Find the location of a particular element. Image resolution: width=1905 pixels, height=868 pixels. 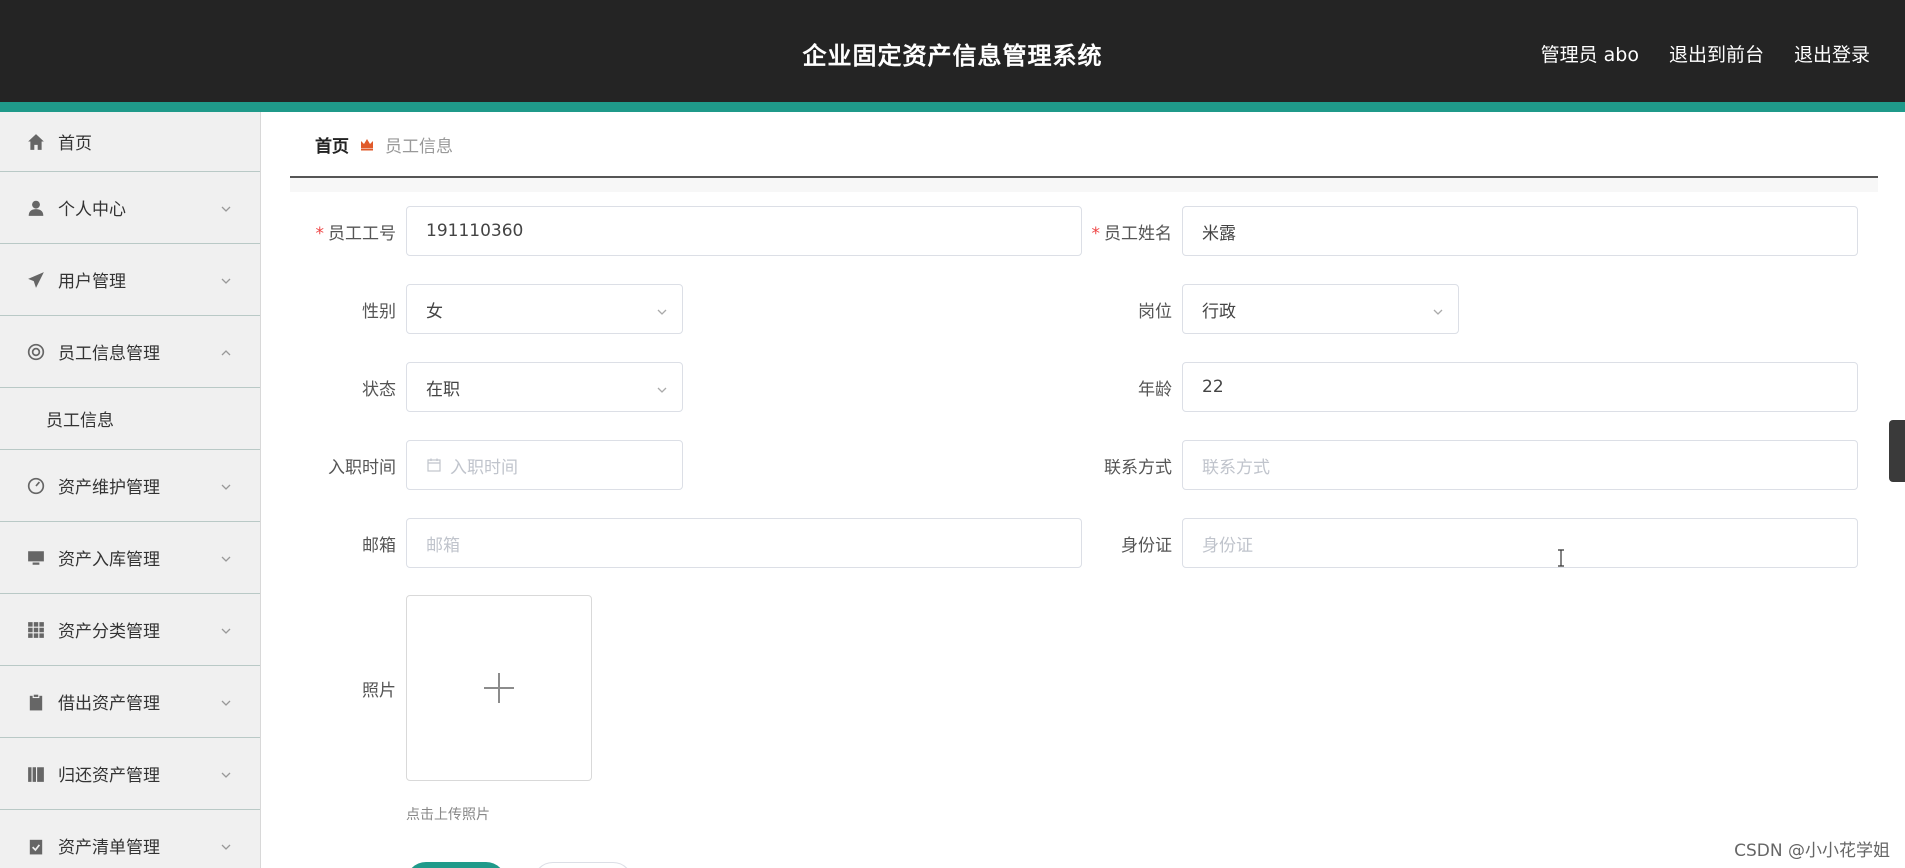

lifebuoy-icon is located at coordinates (36, 352).